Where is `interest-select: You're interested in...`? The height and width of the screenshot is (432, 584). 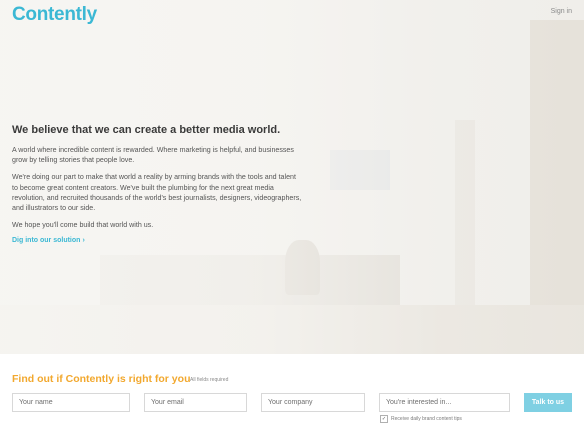
interest-select: You're interested in... is located at coordinates (444, 402).